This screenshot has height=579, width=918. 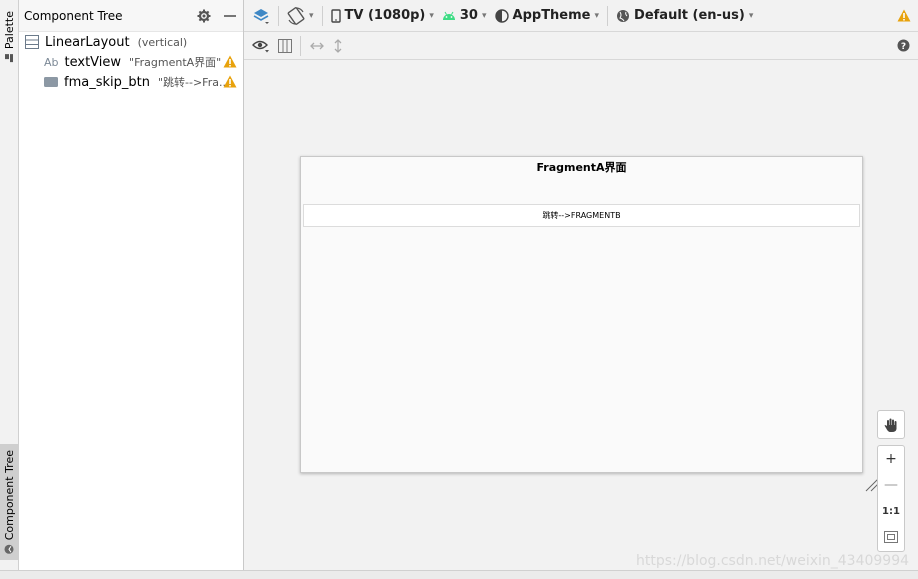 I want to click on component-tree-tab-label: Component Tree, so click(x=9, y=495).